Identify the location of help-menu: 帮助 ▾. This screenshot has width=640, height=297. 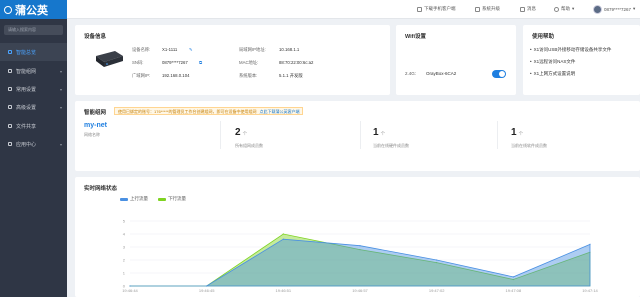
(564, 9).